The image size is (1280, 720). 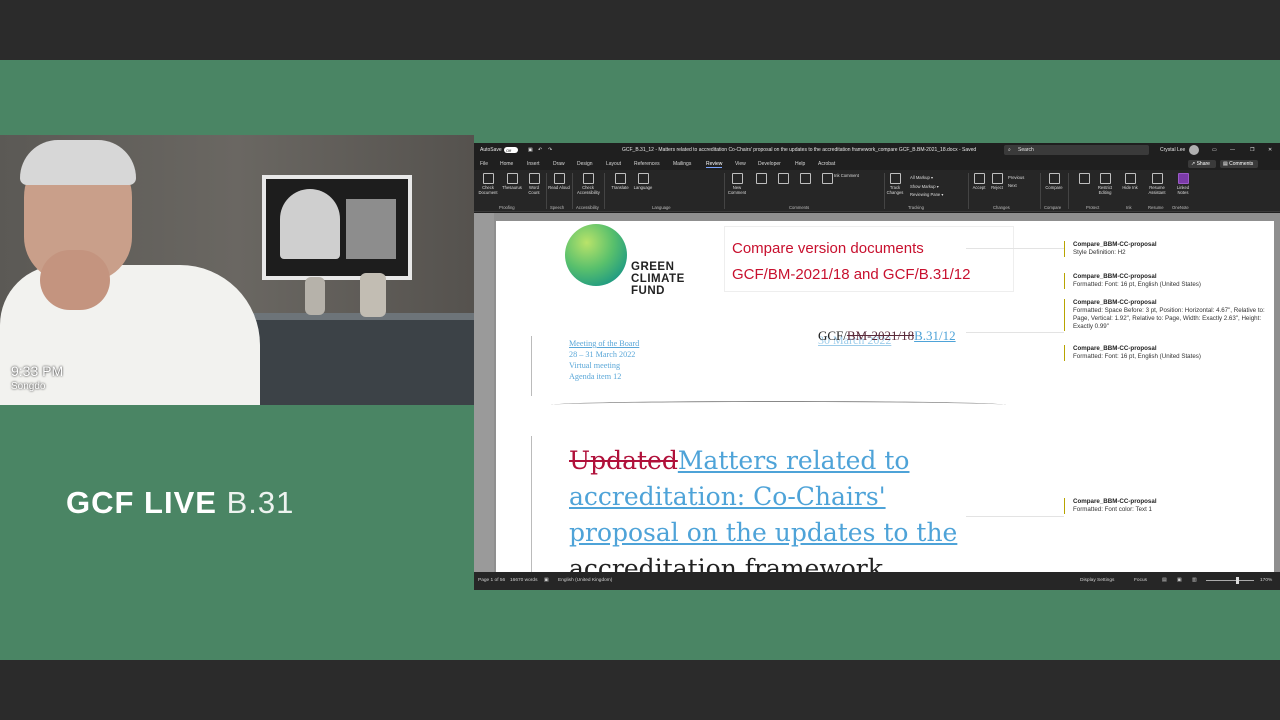 I want to click on tab-draw: Draw, so click(x=559, y=164).